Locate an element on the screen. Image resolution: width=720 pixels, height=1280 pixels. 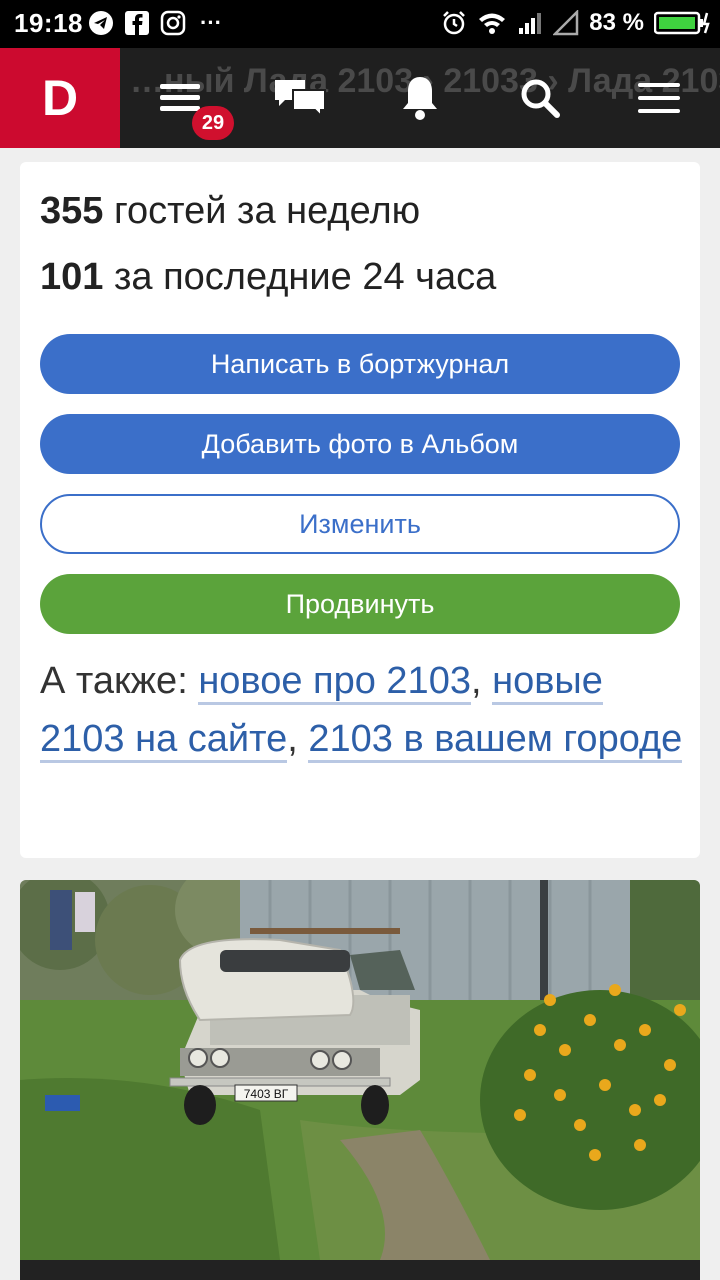
hamburger-icon is located at coordinates (659, 98).